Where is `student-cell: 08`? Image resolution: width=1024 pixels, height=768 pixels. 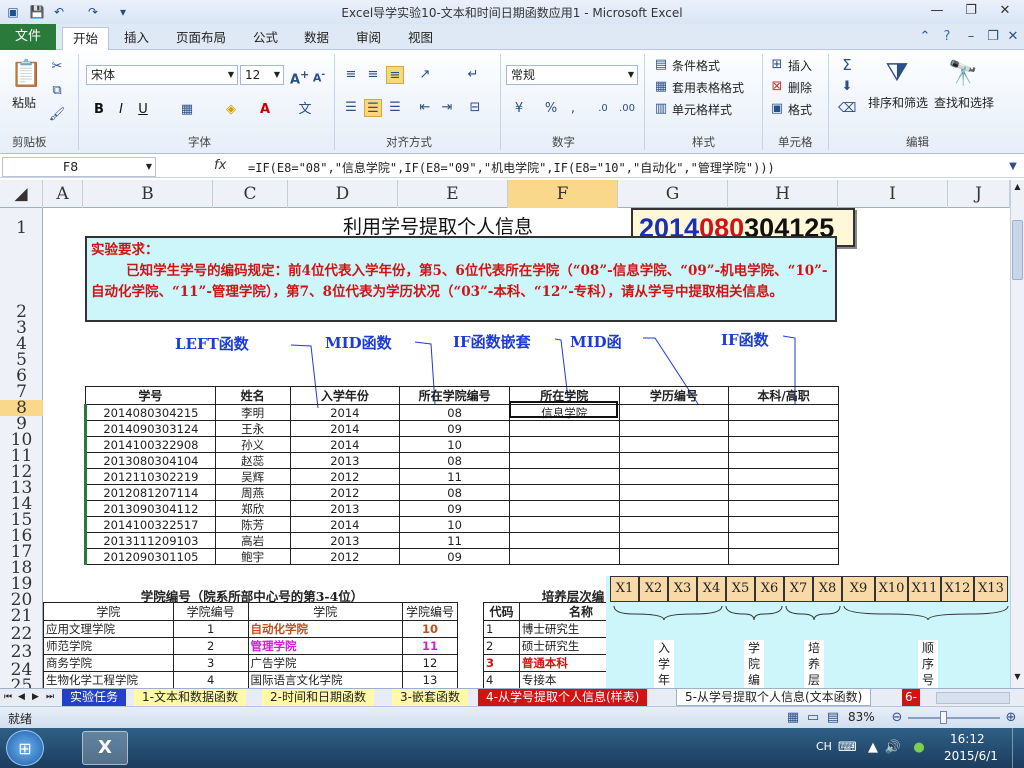 student-cell: 08 is located at coordinates (454, 412).